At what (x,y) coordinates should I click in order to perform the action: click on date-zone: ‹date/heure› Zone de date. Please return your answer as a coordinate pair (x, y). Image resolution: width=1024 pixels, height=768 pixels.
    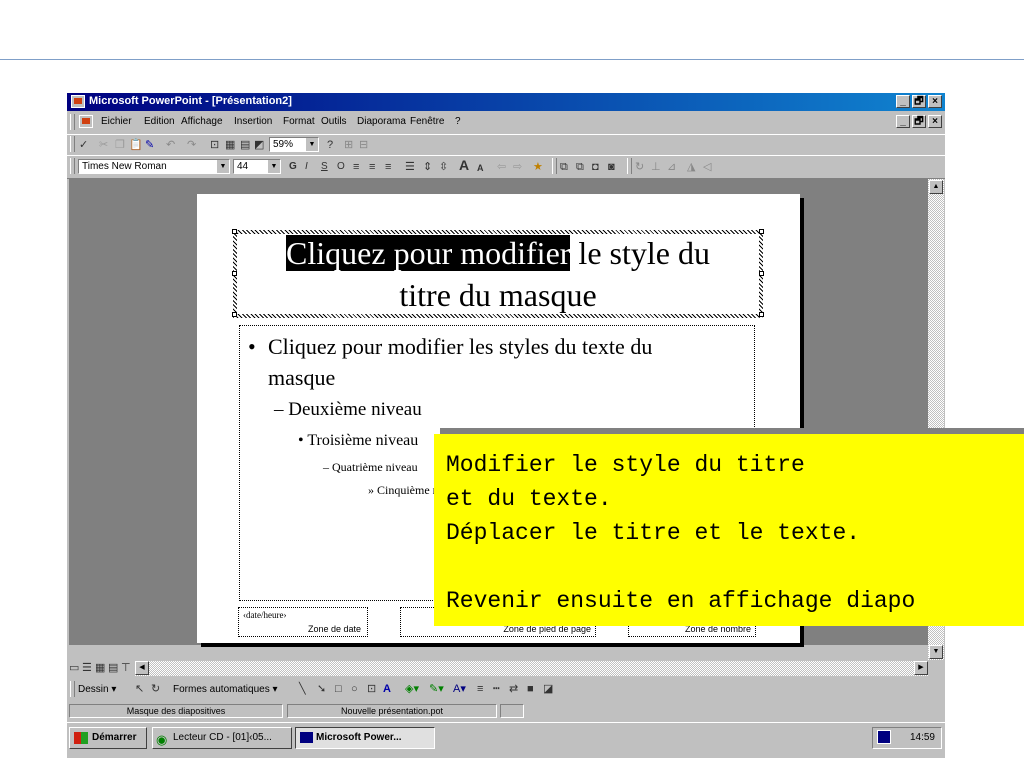
    Looking at the image, I should click on (303, 622).